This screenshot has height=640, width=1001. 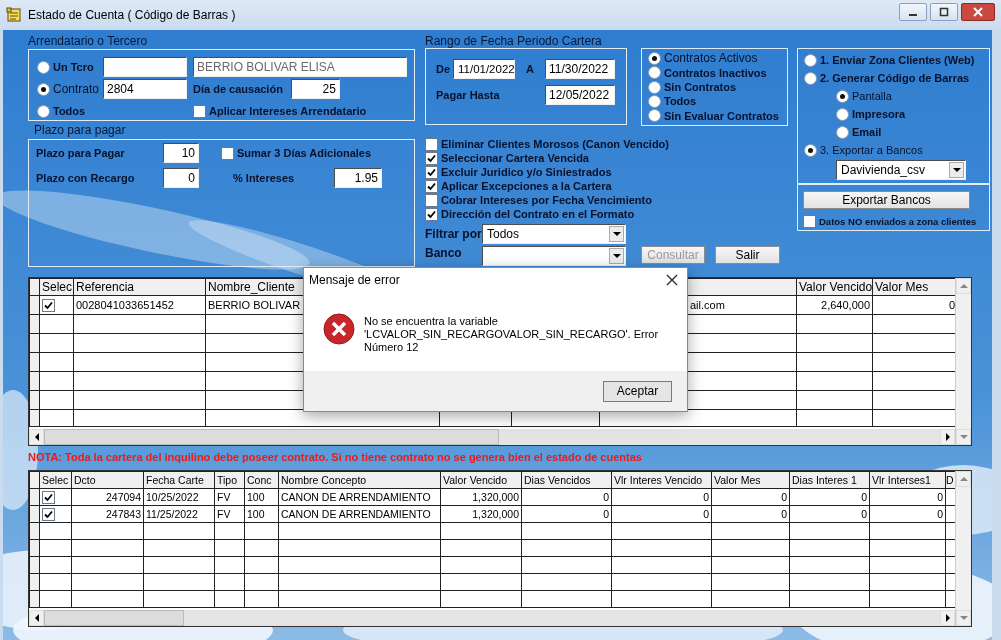 What do you see at coordinates (181, 153) in the screenshot?
I see `term-field: 10` at bounding box center [181, 153].